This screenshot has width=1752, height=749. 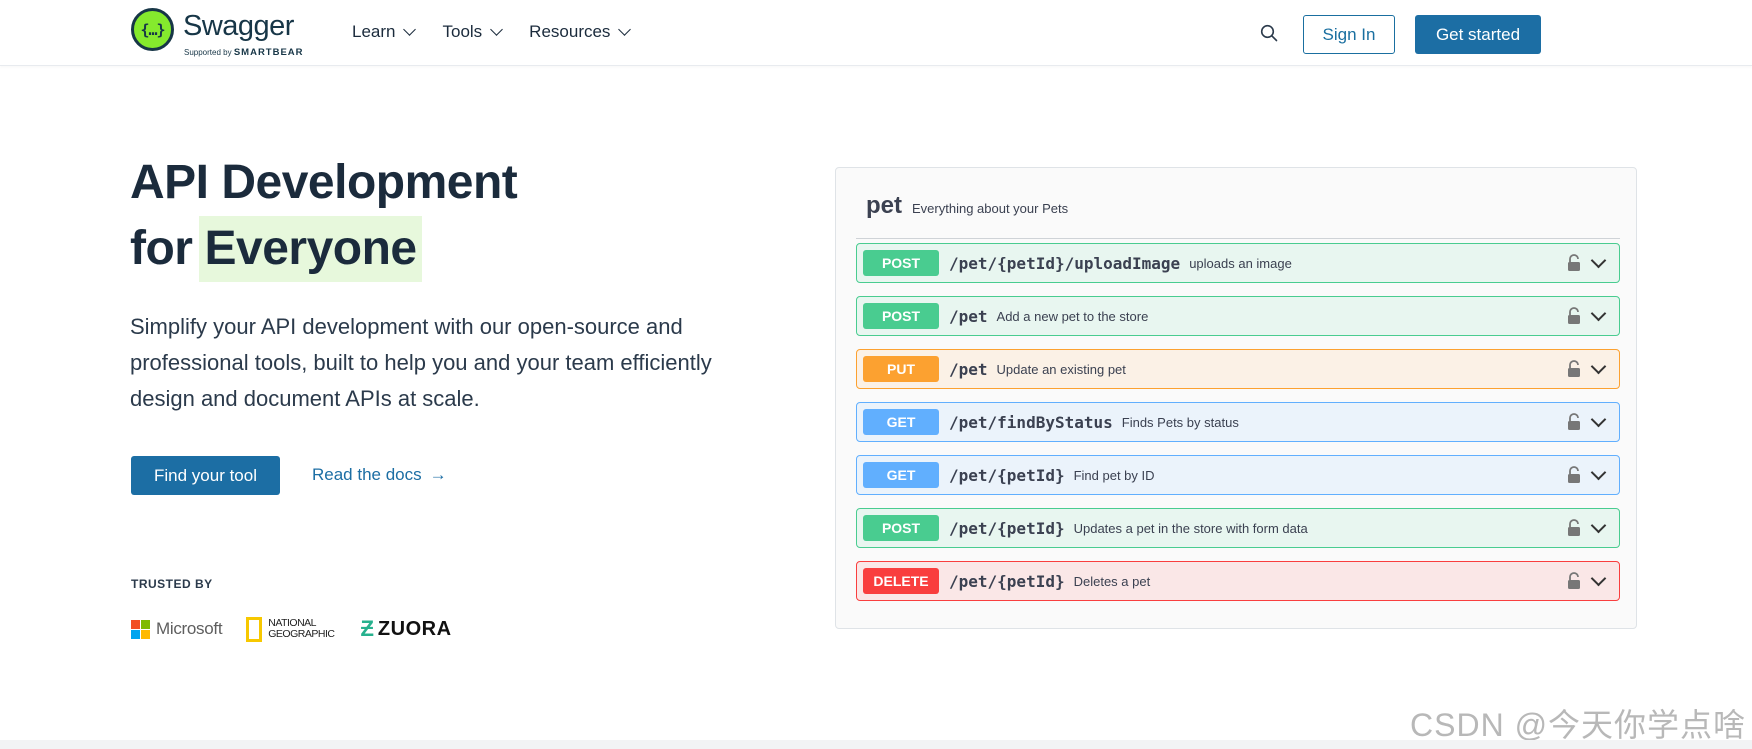 What do you see at coordinates (310, 249) in the screenshot?
I see `hero-title-highlight: Everyone` at bounding box center [310, 249].